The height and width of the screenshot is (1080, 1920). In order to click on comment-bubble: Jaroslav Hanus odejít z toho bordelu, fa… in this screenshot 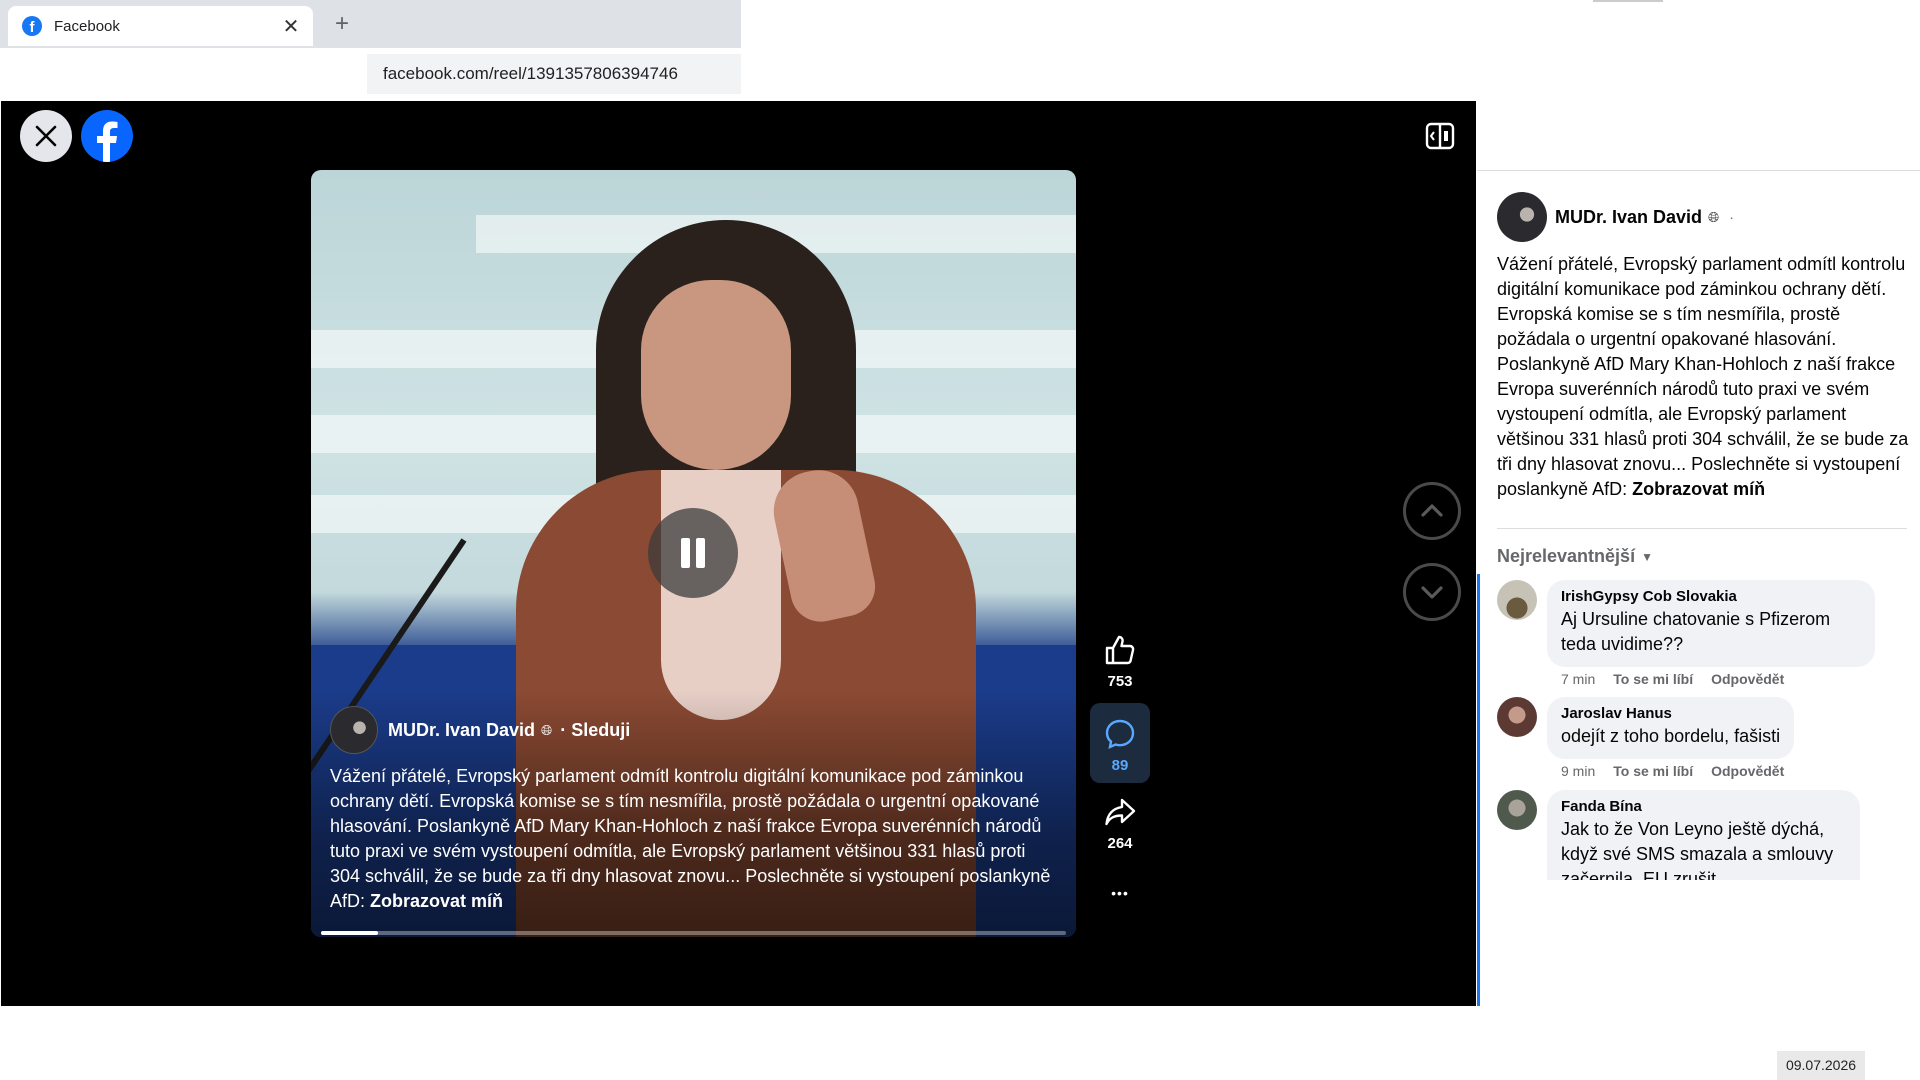, I will do `click(1671, 728)`.